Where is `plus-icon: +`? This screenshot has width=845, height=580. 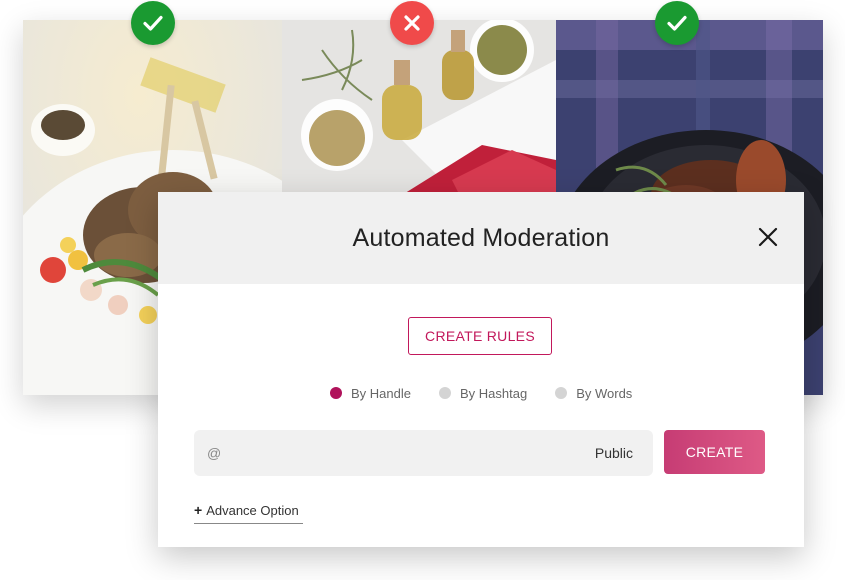 plus-icon: + is located at coordinates (198, 510).